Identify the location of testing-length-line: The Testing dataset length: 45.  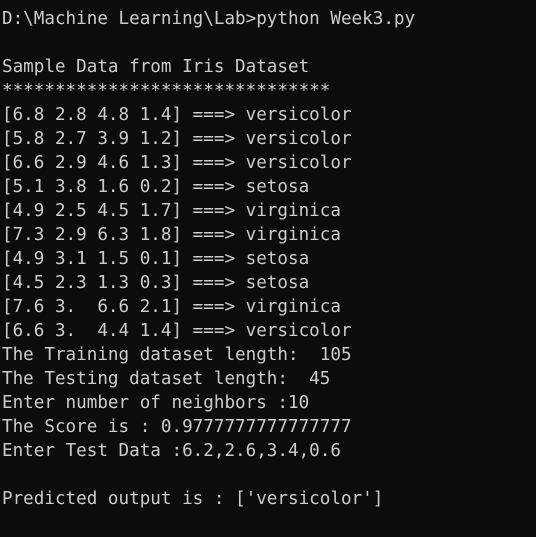
(166, 379).